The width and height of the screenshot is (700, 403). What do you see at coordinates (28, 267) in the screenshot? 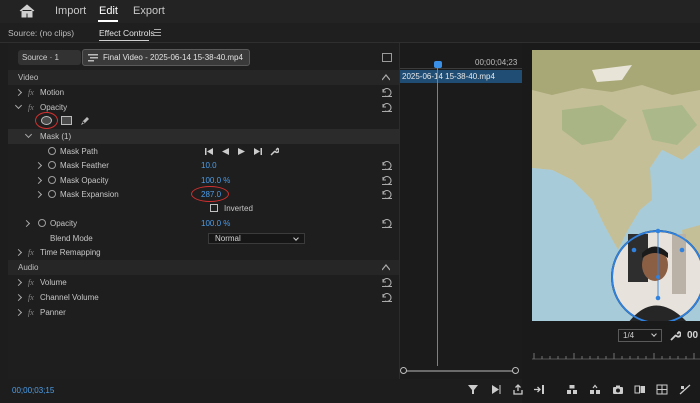
I see `audio-section-label: Audio` at bounding box center [28, 267].